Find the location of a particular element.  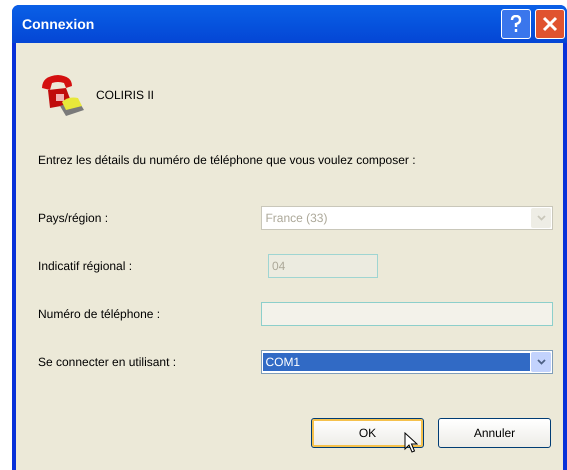

close-icon is located at coordinates (550, 24).